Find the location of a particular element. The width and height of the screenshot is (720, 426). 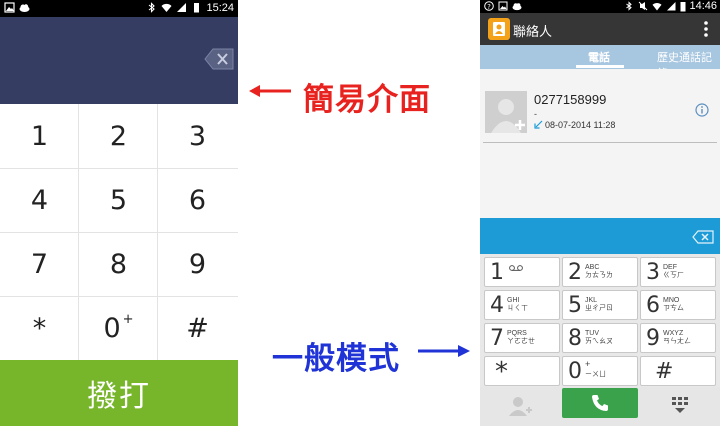

key-6: 6 MNO ㄗㄘㄙ is located at coordinates (678, 305).